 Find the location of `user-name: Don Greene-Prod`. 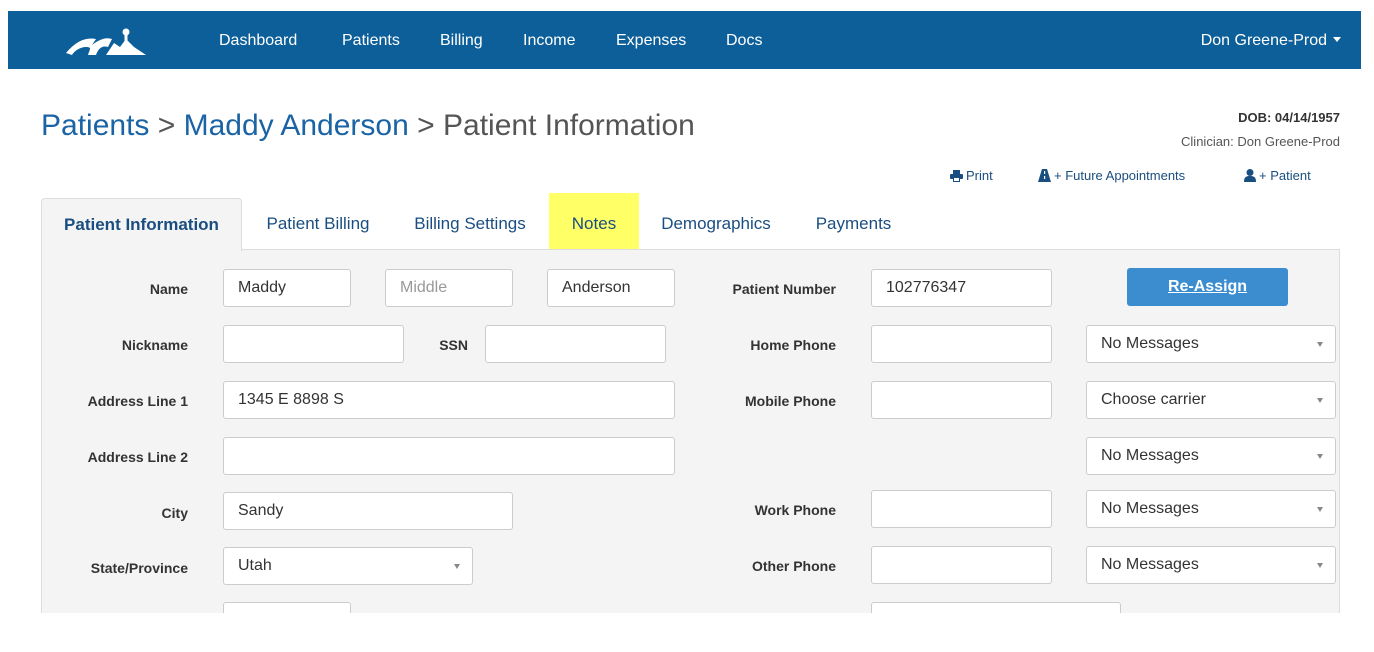

user-name: Don Greene-Prod is located at coordinates (1263, 40).